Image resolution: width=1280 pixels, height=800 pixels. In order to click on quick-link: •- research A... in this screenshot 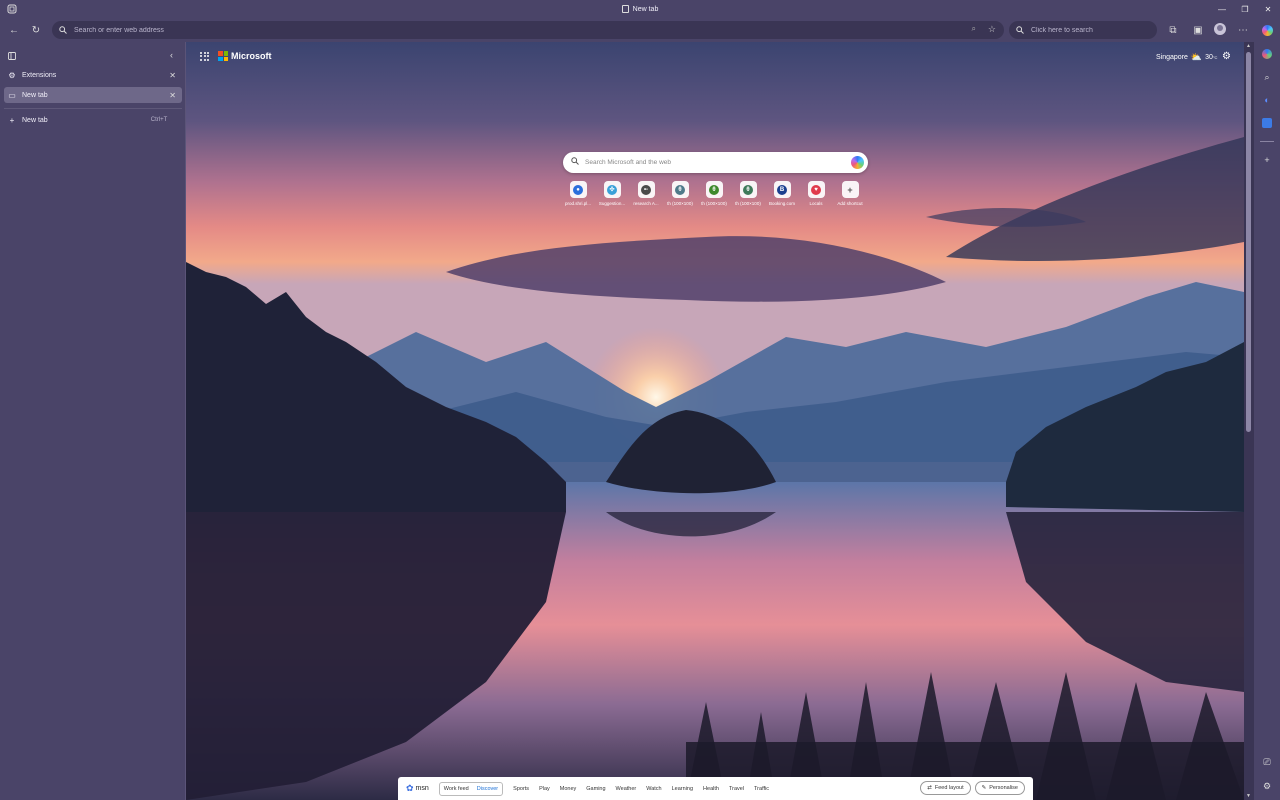, I will do `click(646, 193)`.